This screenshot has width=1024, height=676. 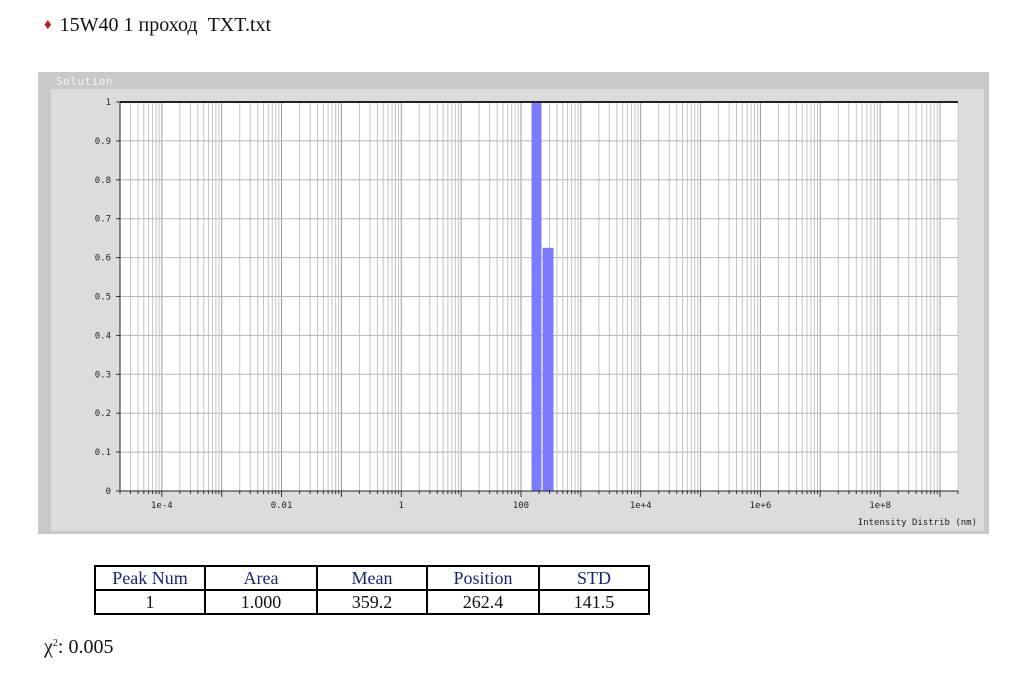 I want to click on y-tick-label: 0.8, so click(x=103, y=181).